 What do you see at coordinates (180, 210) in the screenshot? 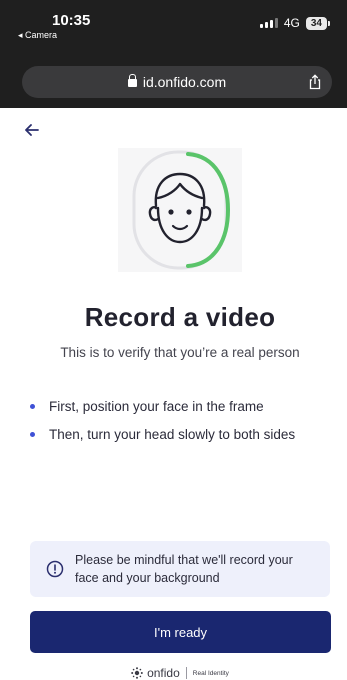
I see `face-illustration-icon` at bounding box center [180, 210].